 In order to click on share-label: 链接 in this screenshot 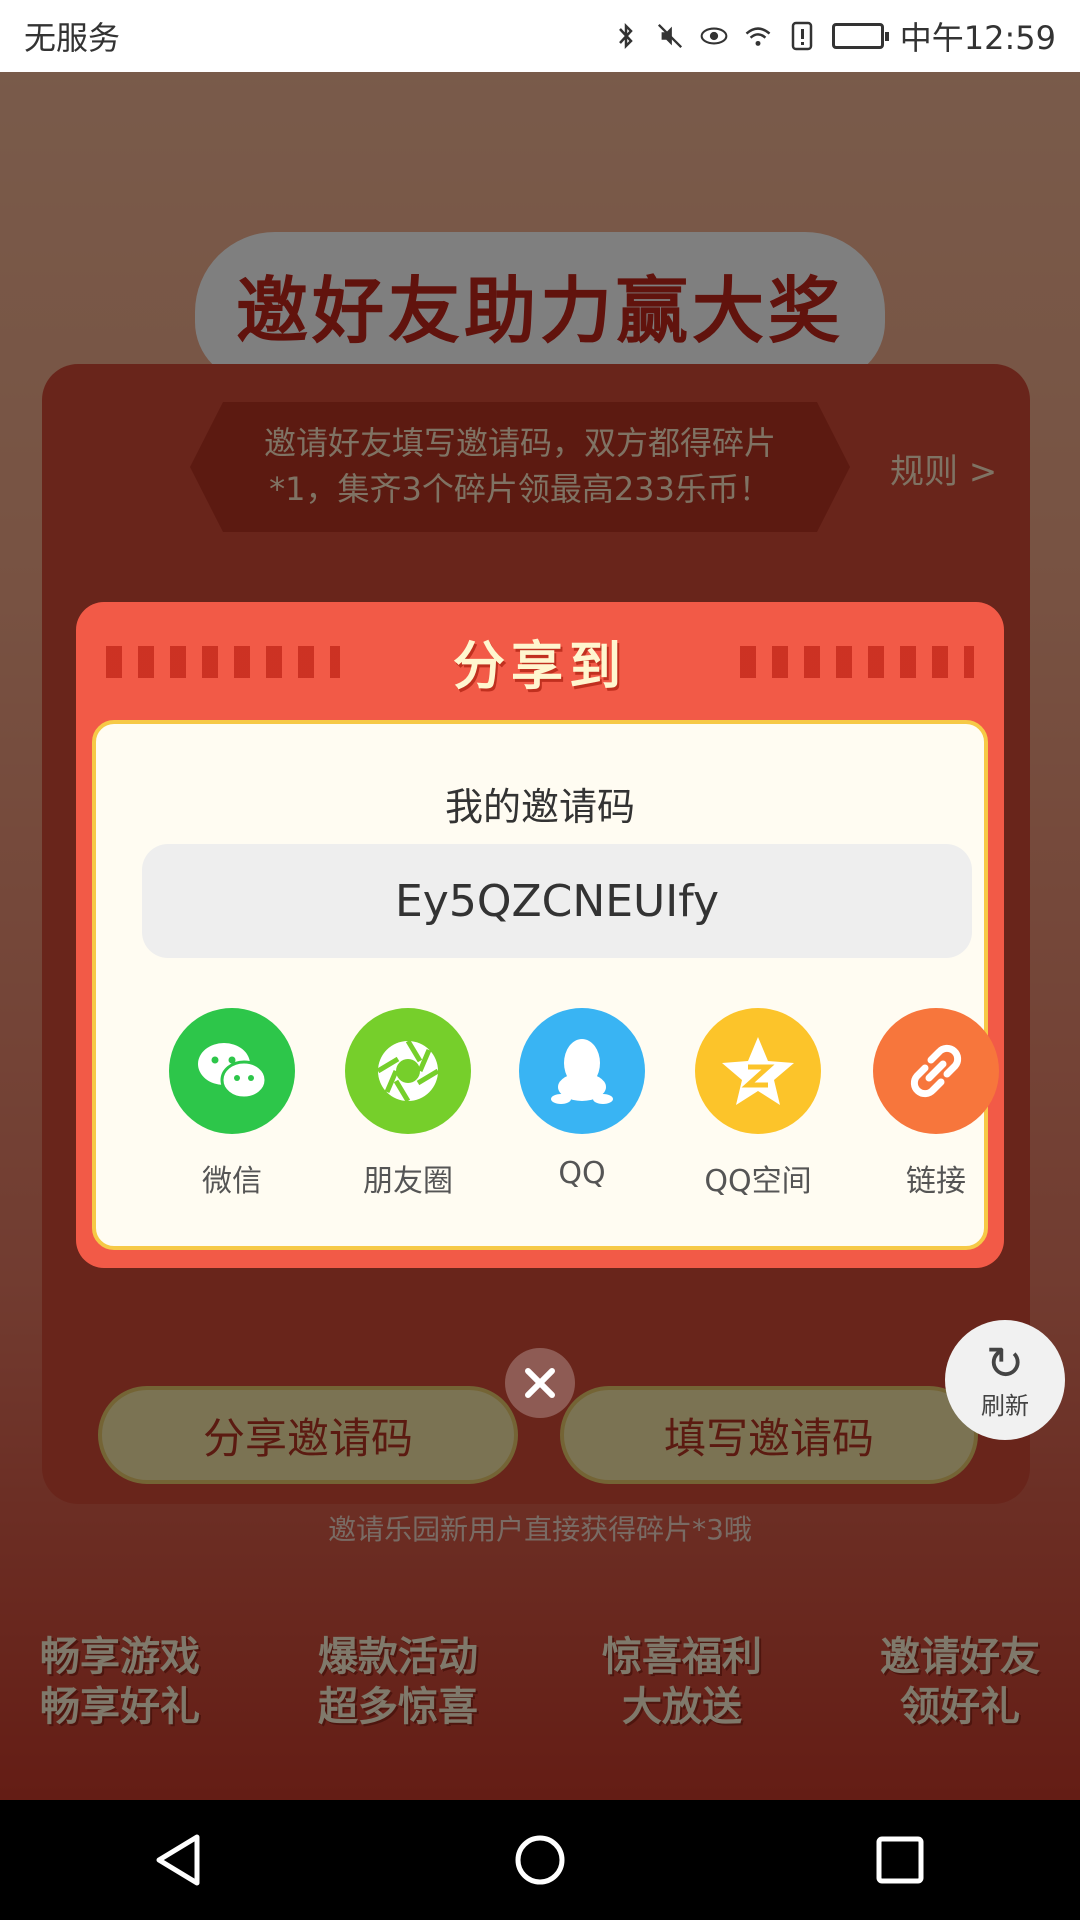, I will do `click(936, 1181)`.